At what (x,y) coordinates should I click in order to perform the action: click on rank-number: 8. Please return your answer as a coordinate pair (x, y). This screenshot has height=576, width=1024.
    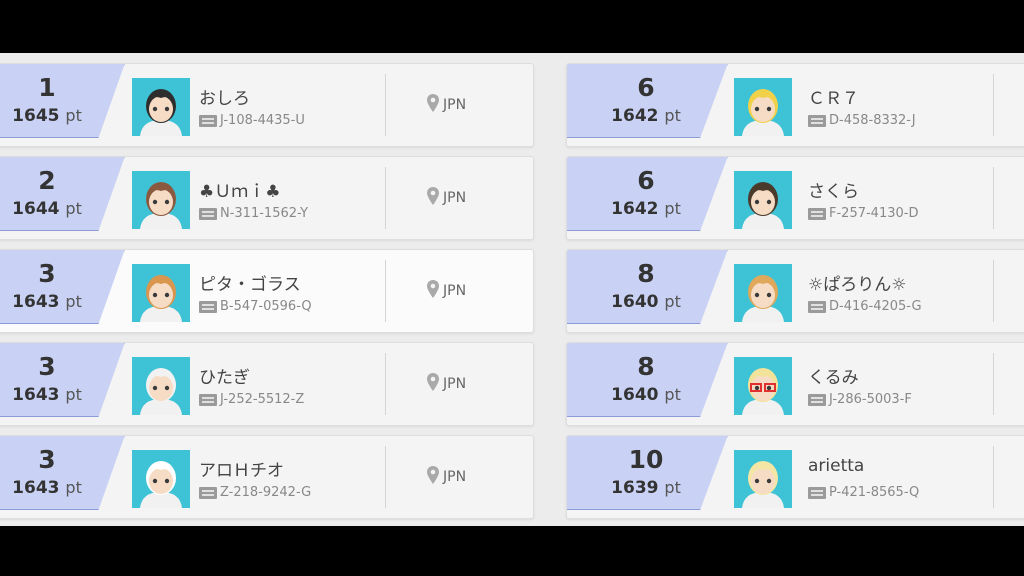
    Looking at the image, I should click on (646, 273).